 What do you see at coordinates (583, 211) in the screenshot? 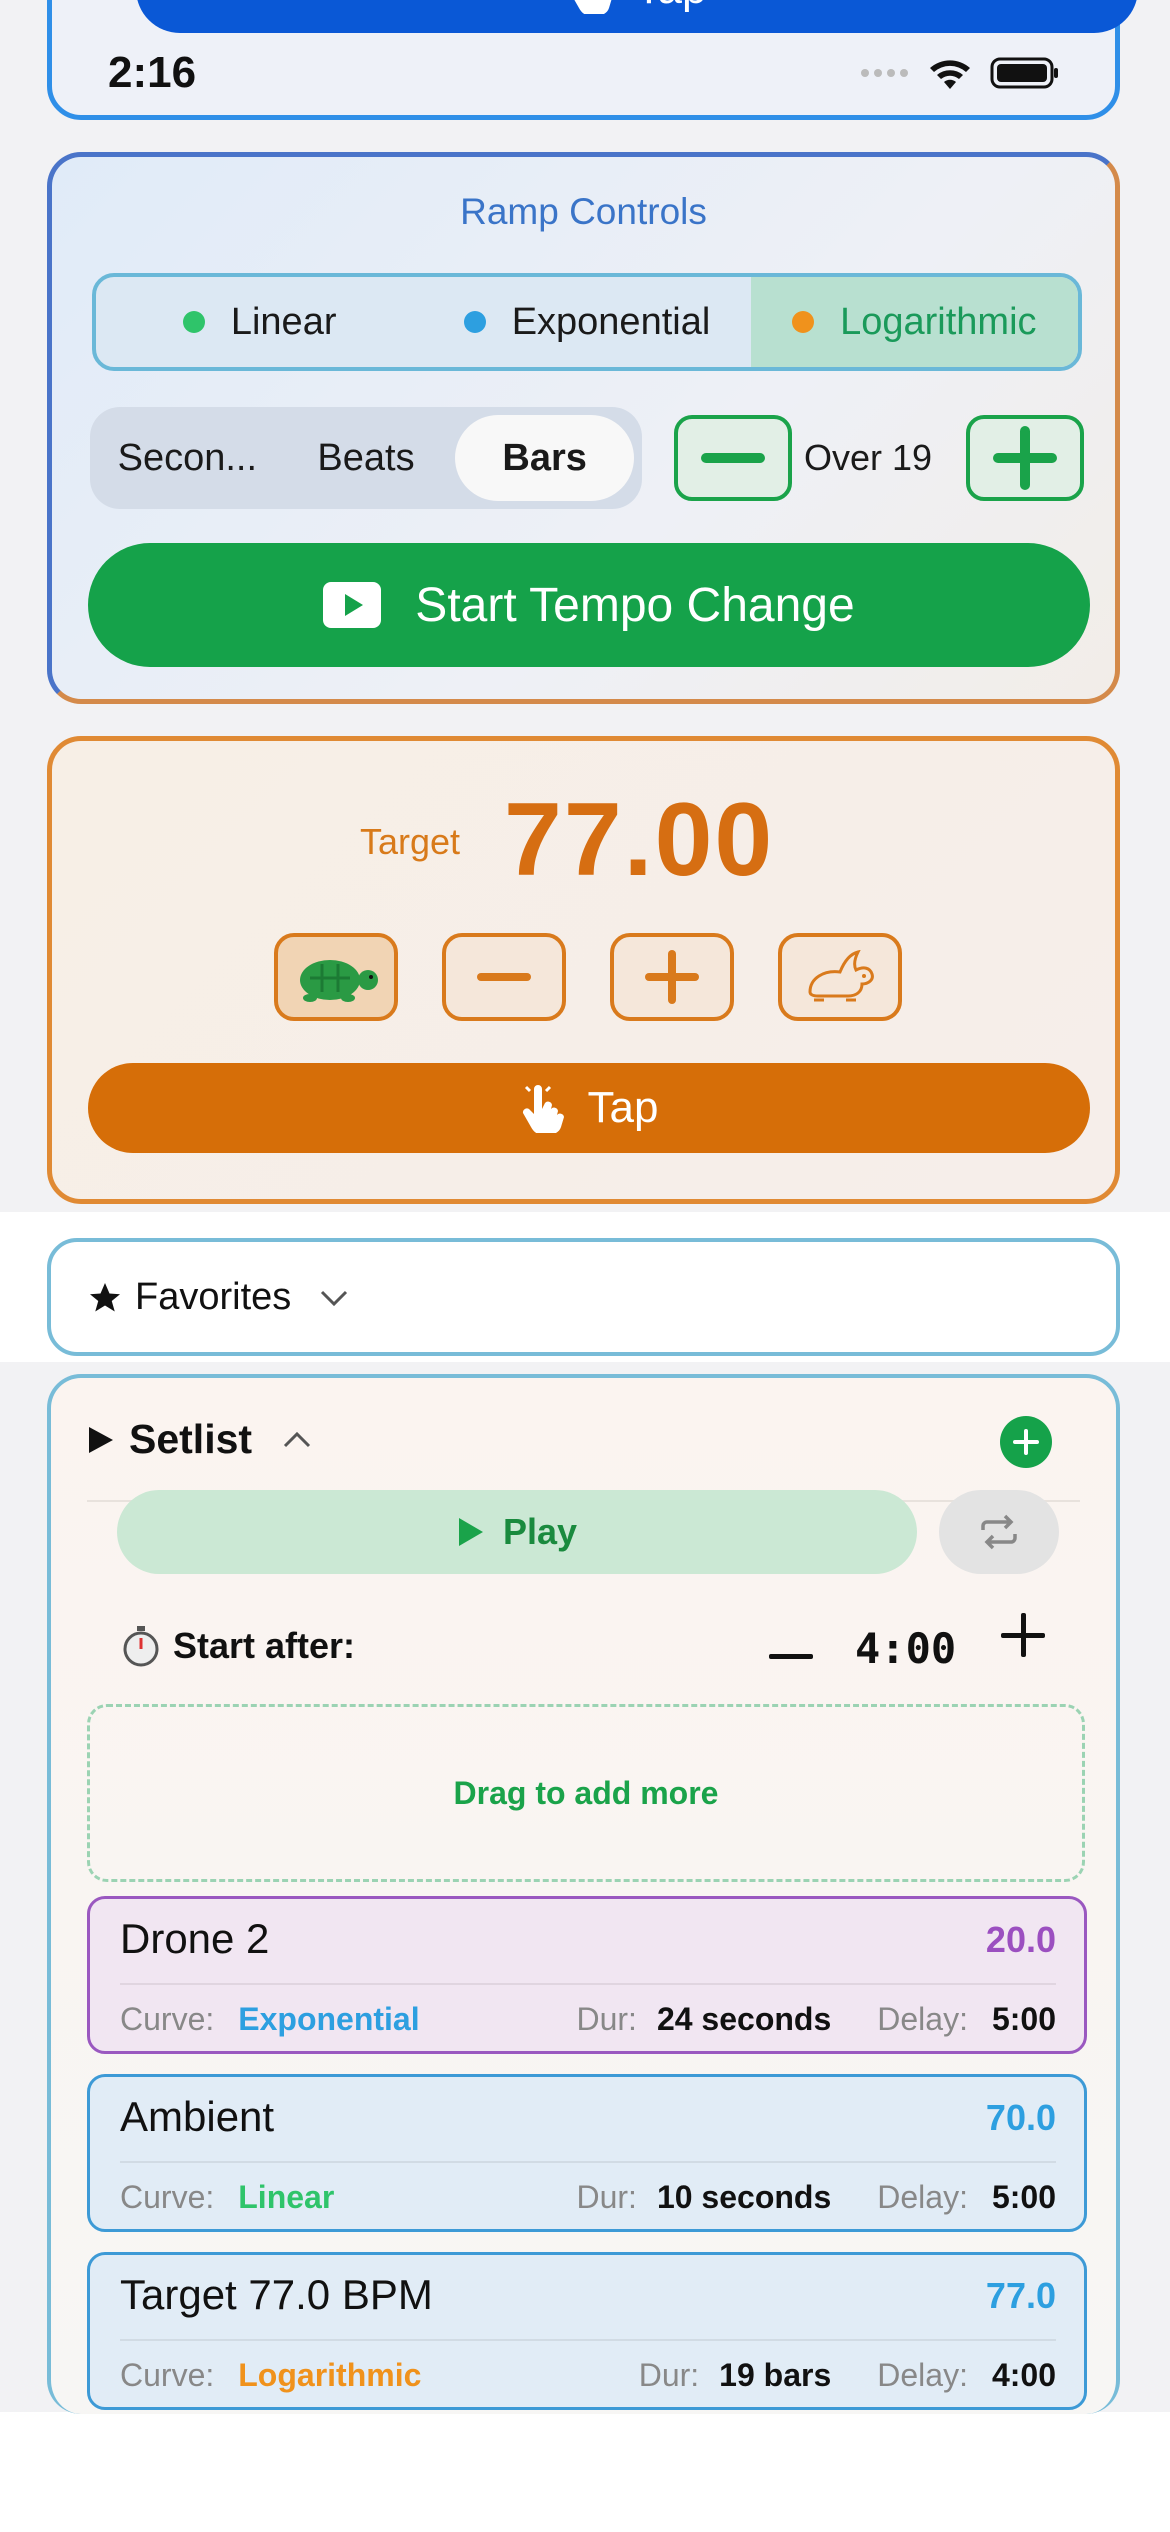
I see `ramp-controls-title: Ramp Controls` at bounding box center [583, 211].